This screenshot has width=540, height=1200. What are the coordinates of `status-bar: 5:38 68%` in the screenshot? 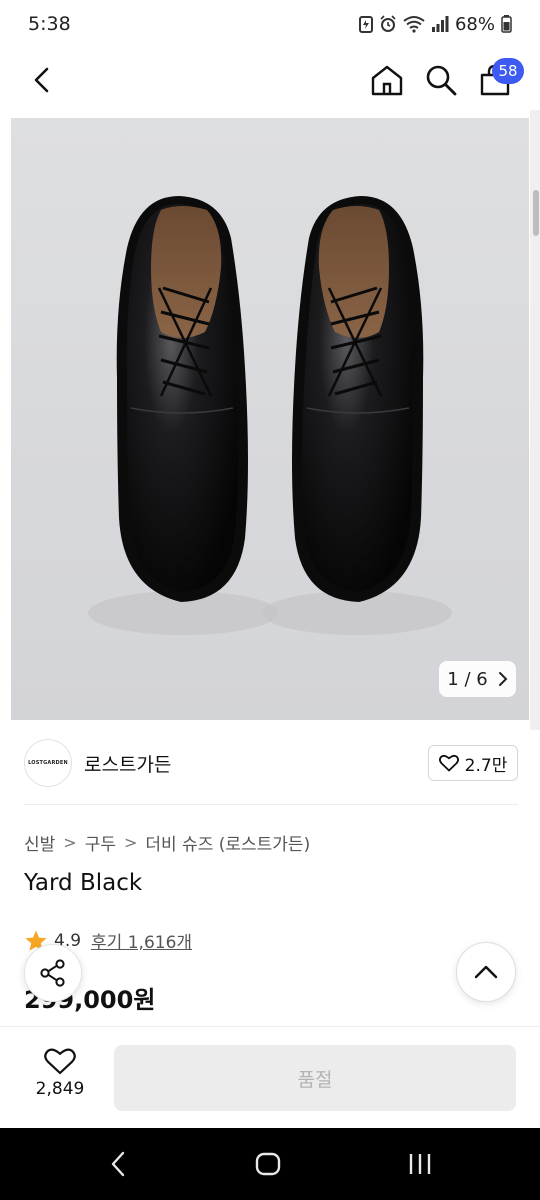 It's located at (270, 24).